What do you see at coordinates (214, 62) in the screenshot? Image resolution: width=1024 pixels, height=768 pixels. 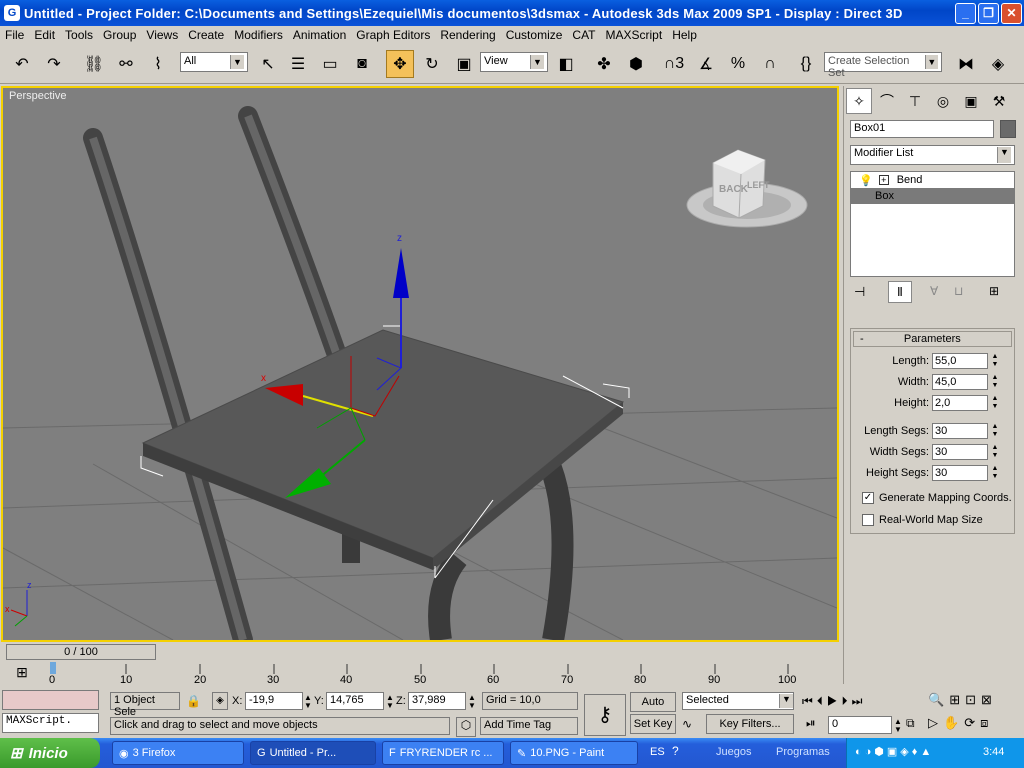 I see `selection-filter-dropdown: All ▼` at bounding box center [214, 62].